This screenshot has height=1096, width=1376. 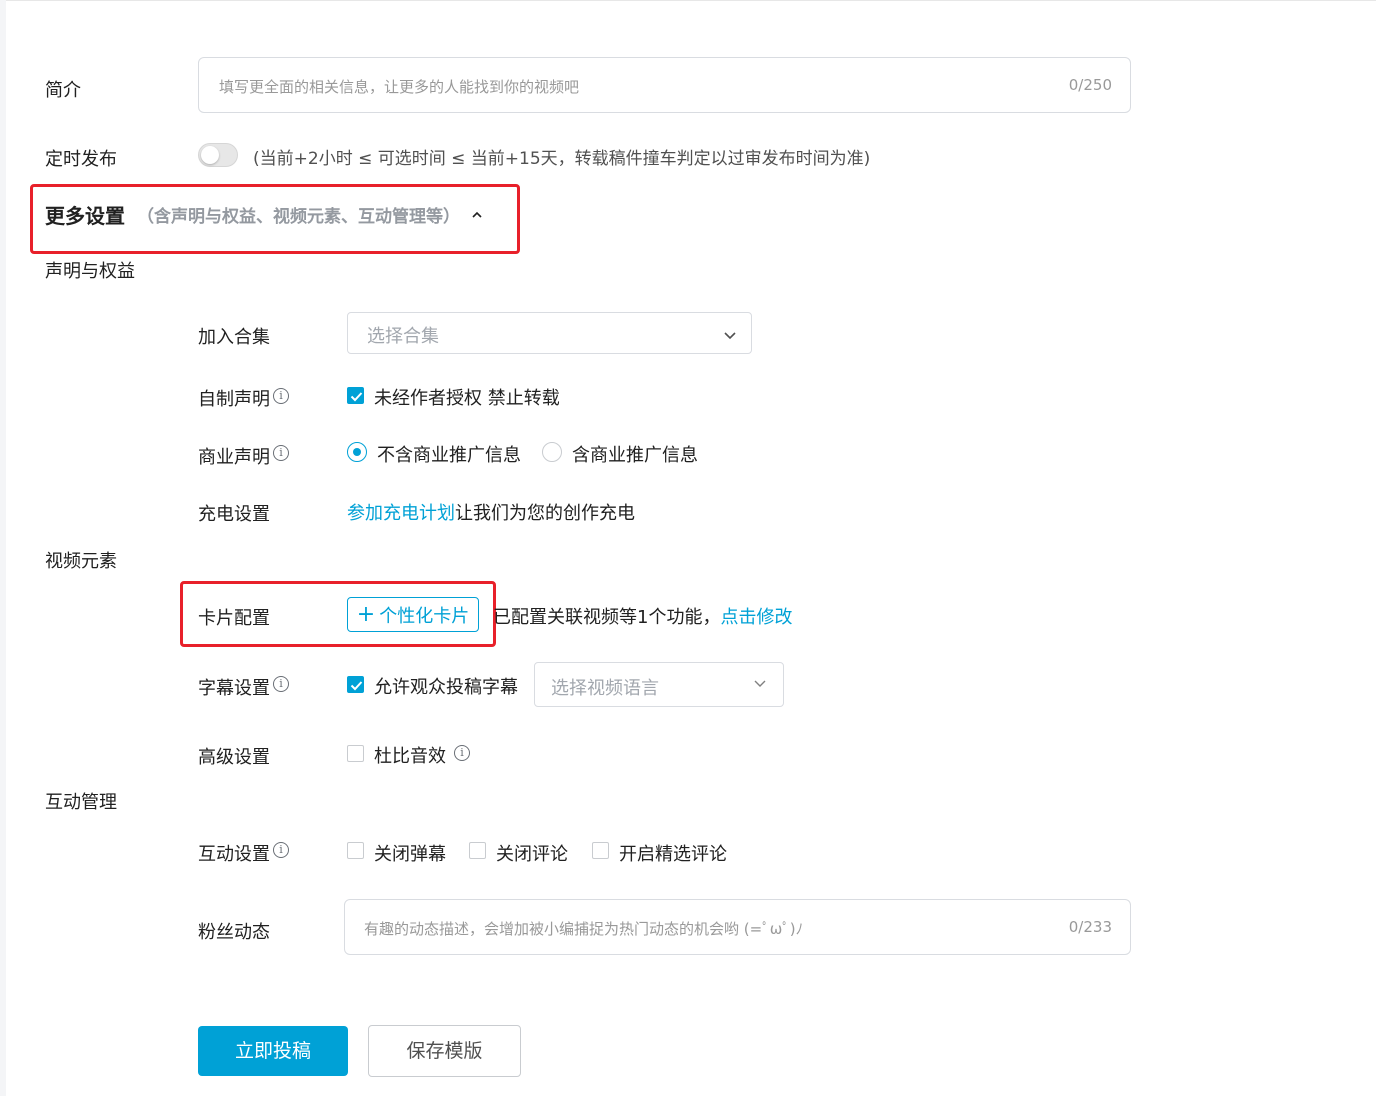 What do you see at coordinates (366, 614) in the screenshot?
I see `plus-icon: +` at bounding box center [366, 614].